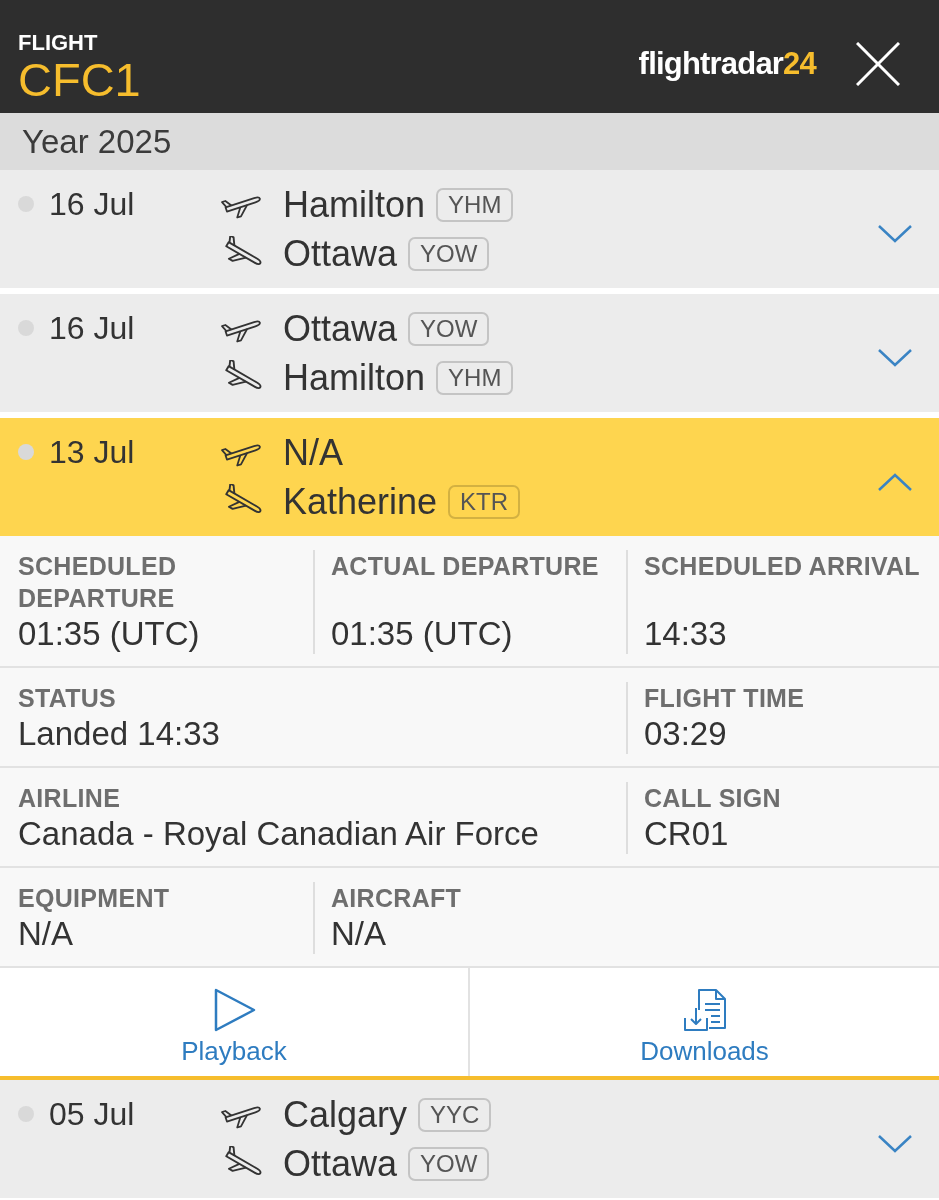  What do you see at coordinates (685, 634) in the screenshot?
I see `field-value: 14:33` at bounding box center [685, 634].